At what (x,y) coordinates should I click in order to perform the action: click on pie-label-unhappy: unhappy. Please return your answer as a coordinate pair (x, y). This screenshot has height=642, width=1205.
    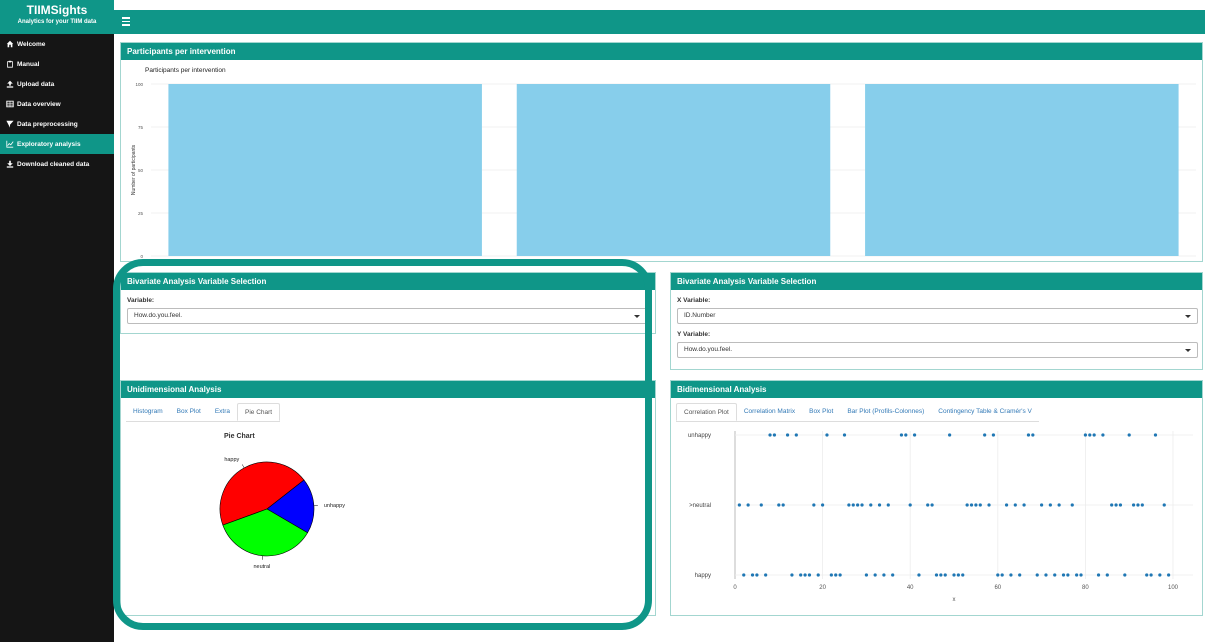
    Looking at the image, I should click on (334, 506).